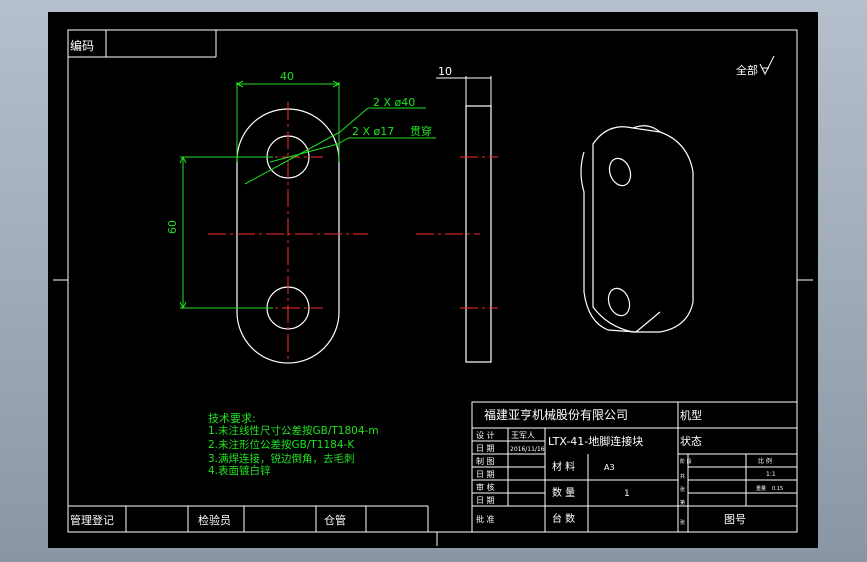 The image size is (867, 562). Describe the element at coordinates (232, 418) in the screenshot. I see `tech-title: 技术要求:` at that location.